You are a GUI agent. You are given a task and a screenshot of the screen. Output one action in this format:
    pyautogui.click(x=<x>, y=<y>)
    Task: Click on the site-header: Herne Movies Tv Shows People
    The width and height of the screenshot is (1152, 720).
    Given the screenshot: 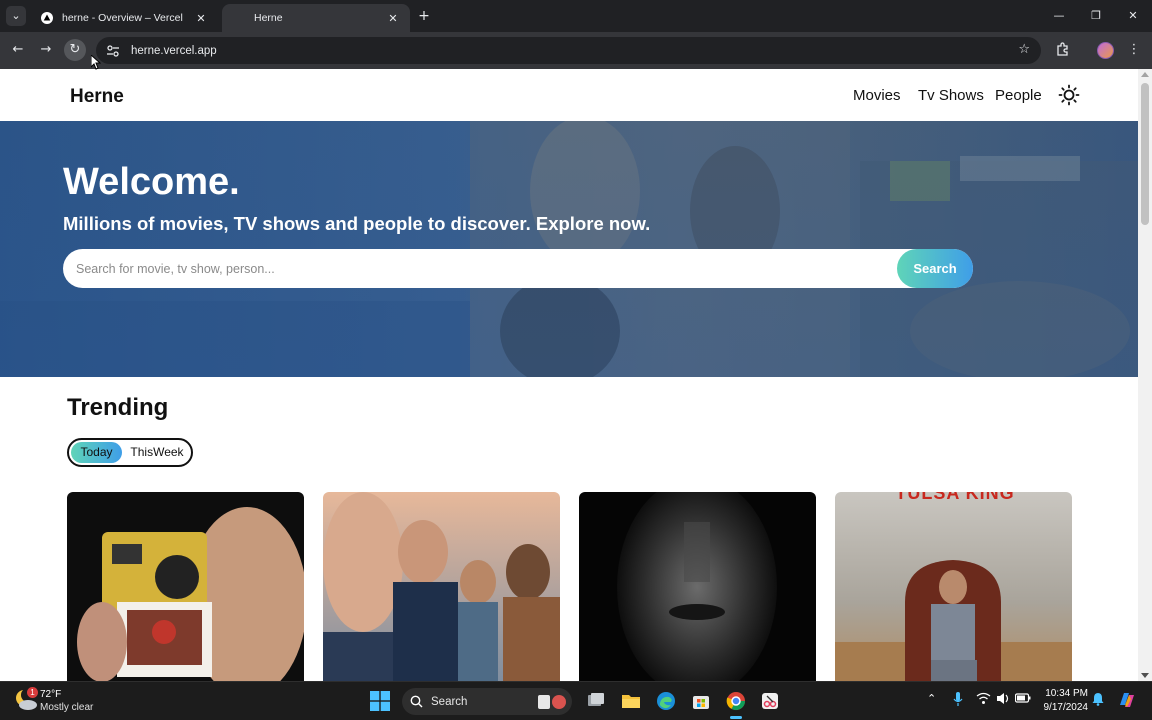 What is the action you would take?
    pyautogui.click(x=569, y=95)
    